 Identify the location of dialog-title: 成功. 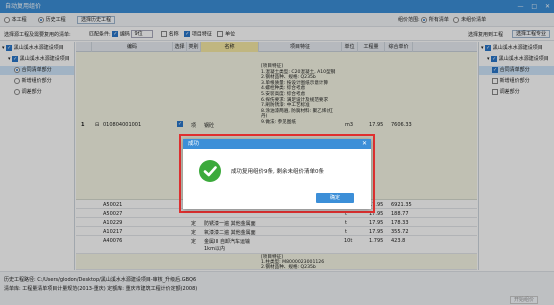
(277, 144).